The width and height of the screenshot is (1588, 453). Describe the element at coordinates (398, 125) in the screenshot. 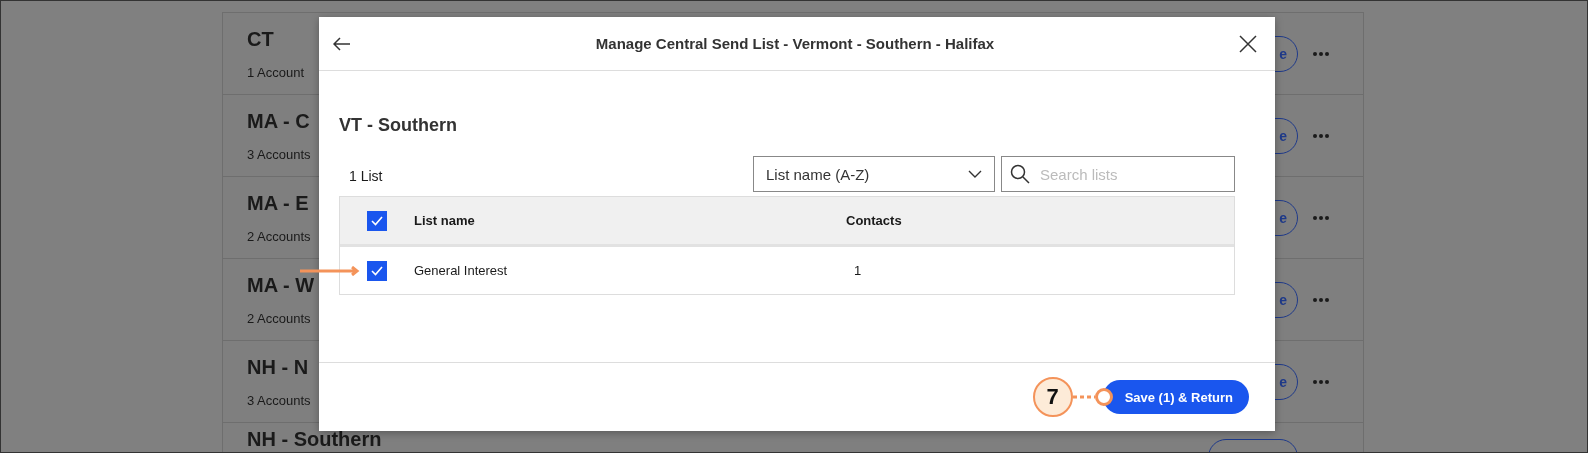

I see `section-title: VT - Southern` at that location.